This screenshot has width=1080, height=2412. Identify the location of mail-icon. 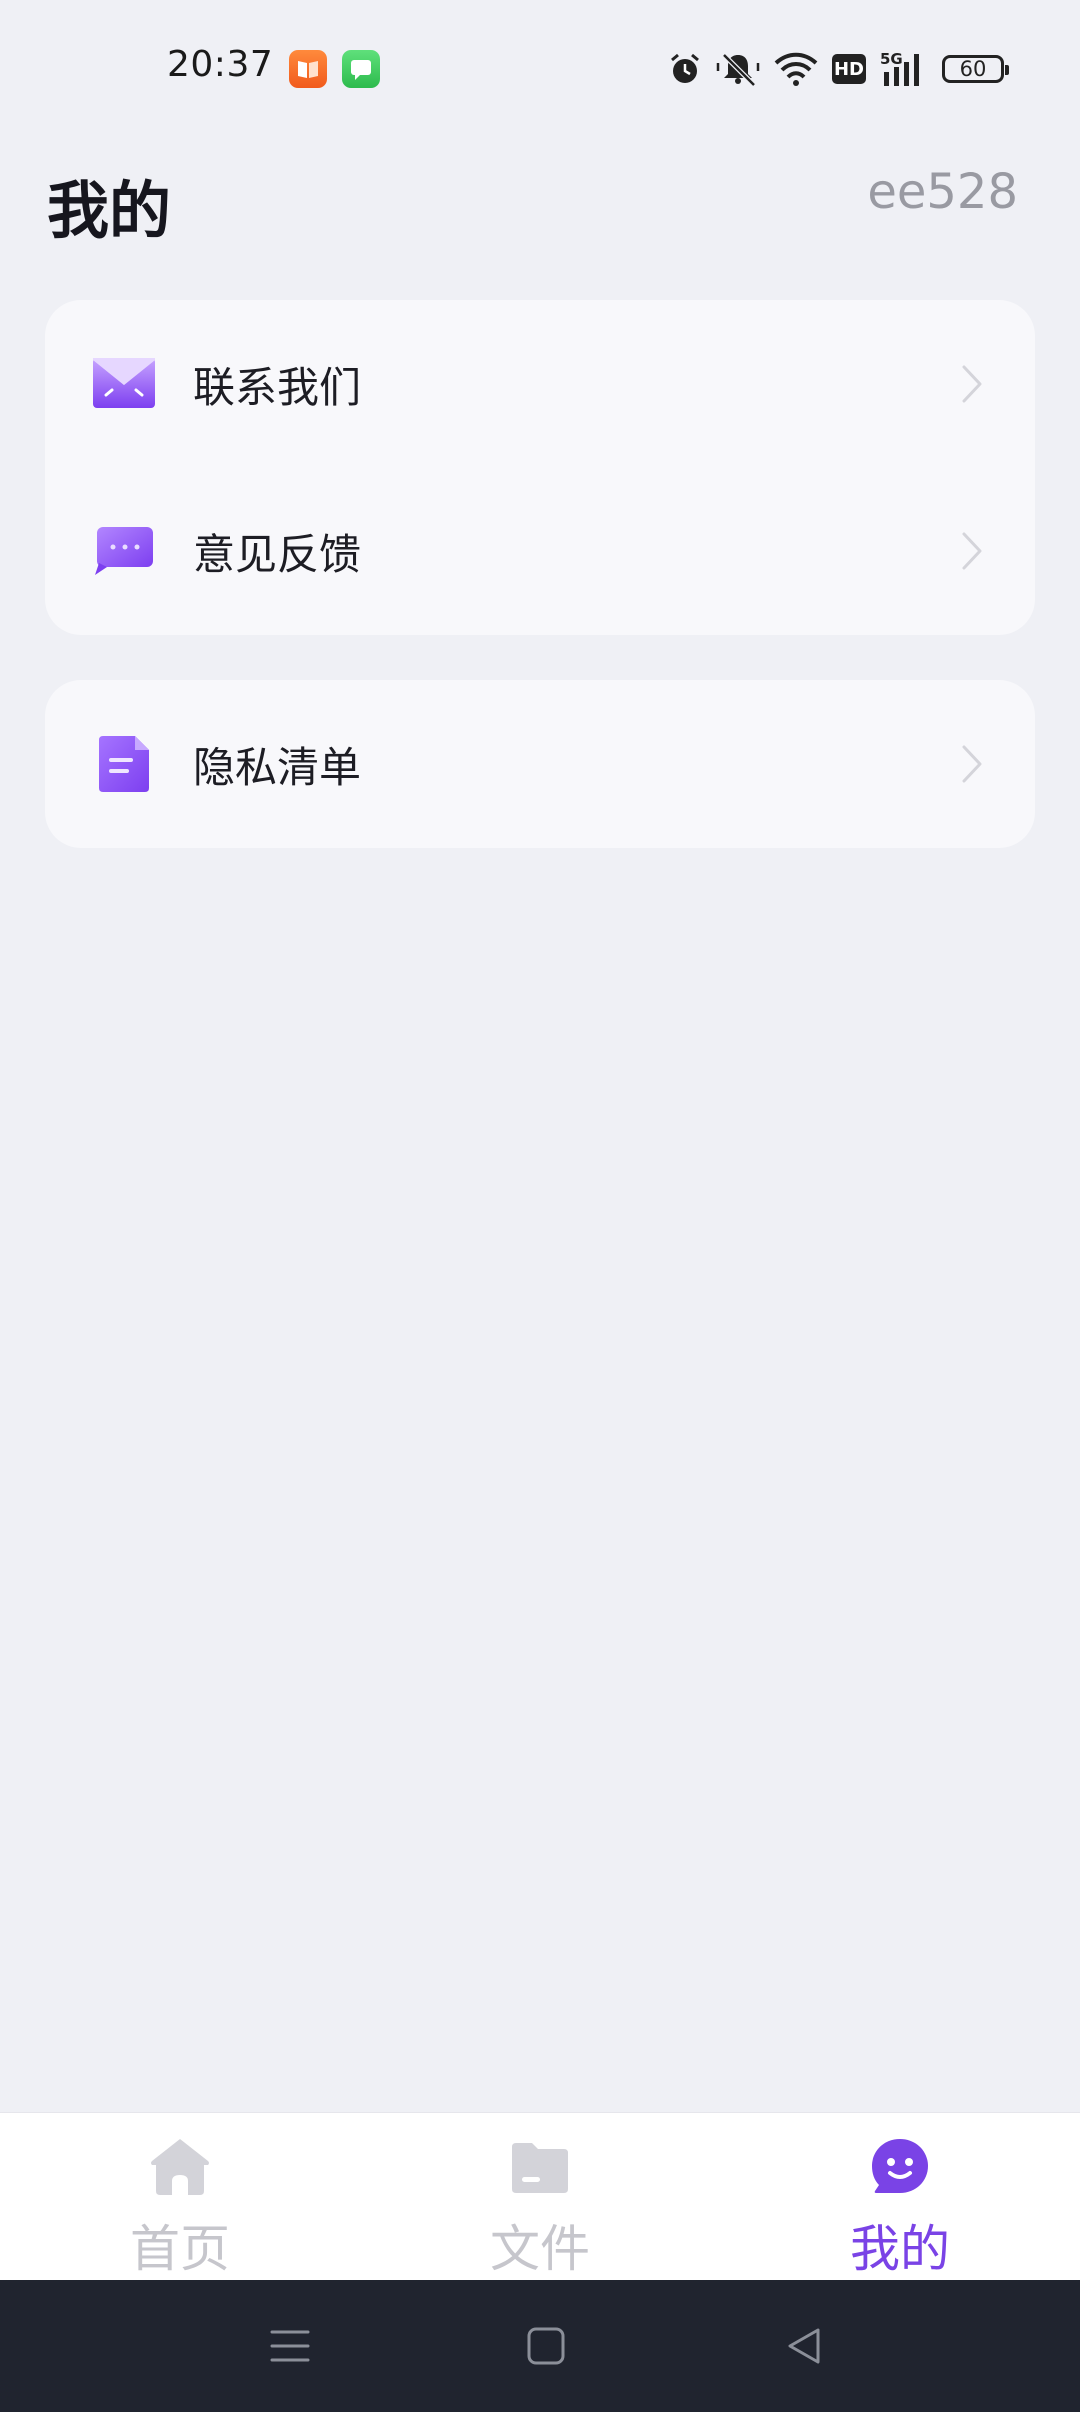
(124, 384).